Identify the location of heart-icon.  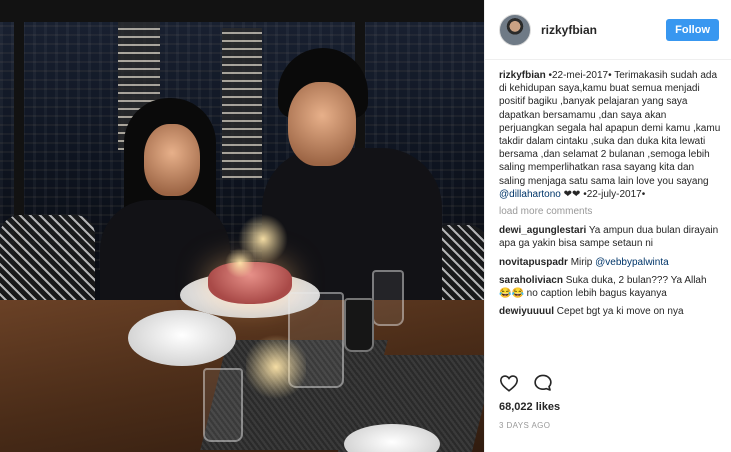
(509, 383).